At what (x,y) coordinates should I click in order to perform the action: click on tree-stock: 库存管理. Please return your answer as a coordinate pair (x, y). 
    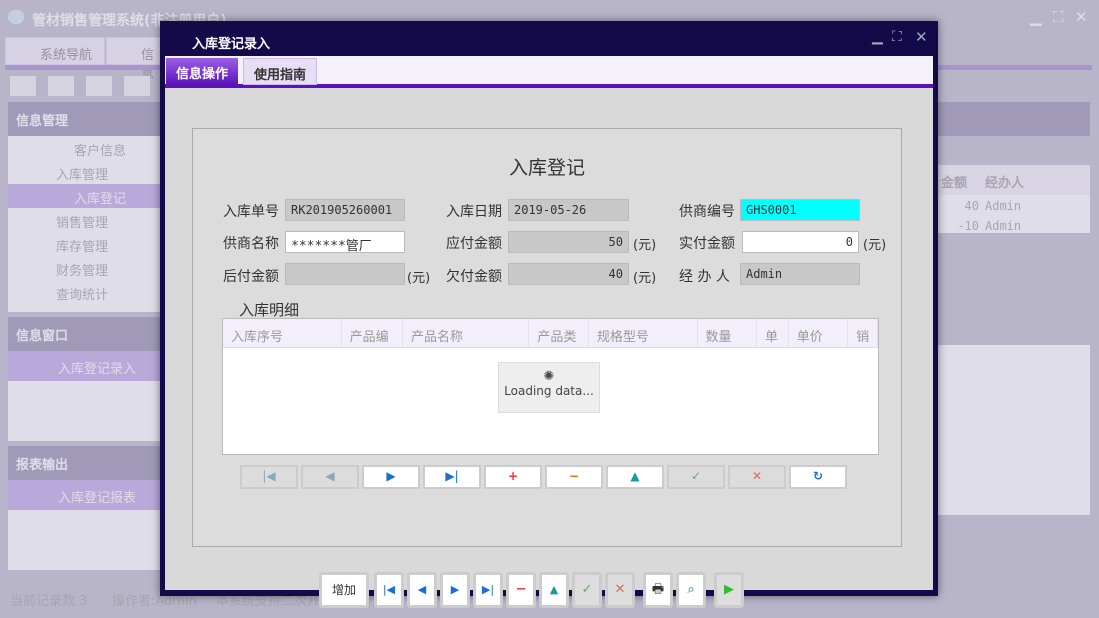
    Looking at the image, I should click on (84, 244).